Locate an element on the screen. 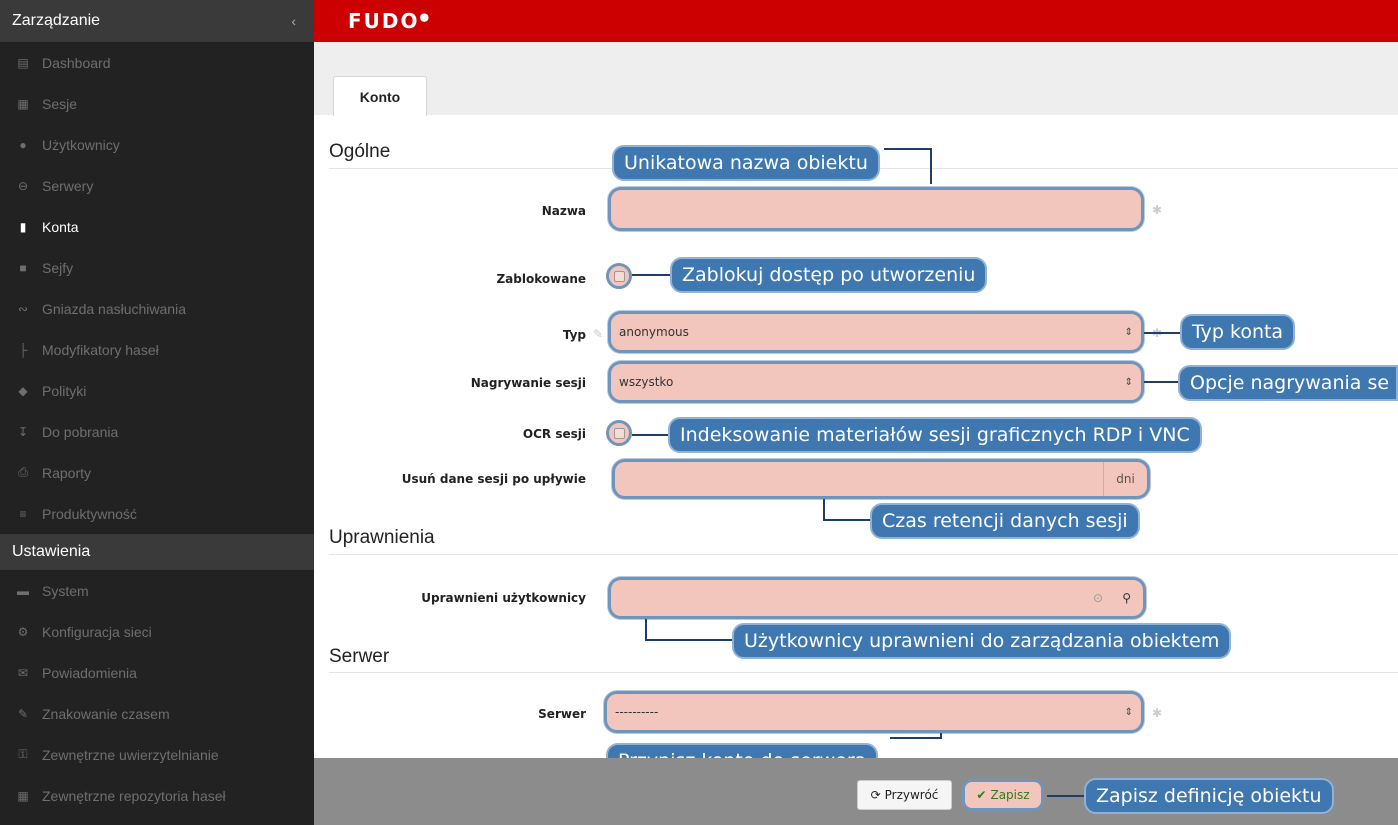 Image resolution: width=1398 pixels, height=825 pixels. revert-button: ⟳ Przywróć is located at coordinates (904, 795).